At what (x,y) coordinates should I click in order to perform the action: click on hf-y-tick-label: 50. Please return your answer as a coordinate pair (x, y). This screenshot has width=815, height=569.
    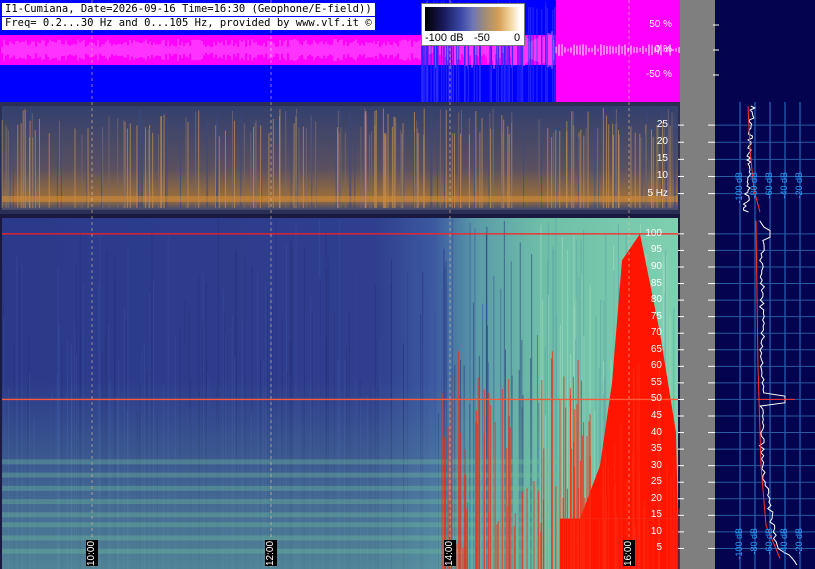
    Looking at the image, I should click on (656, 399).